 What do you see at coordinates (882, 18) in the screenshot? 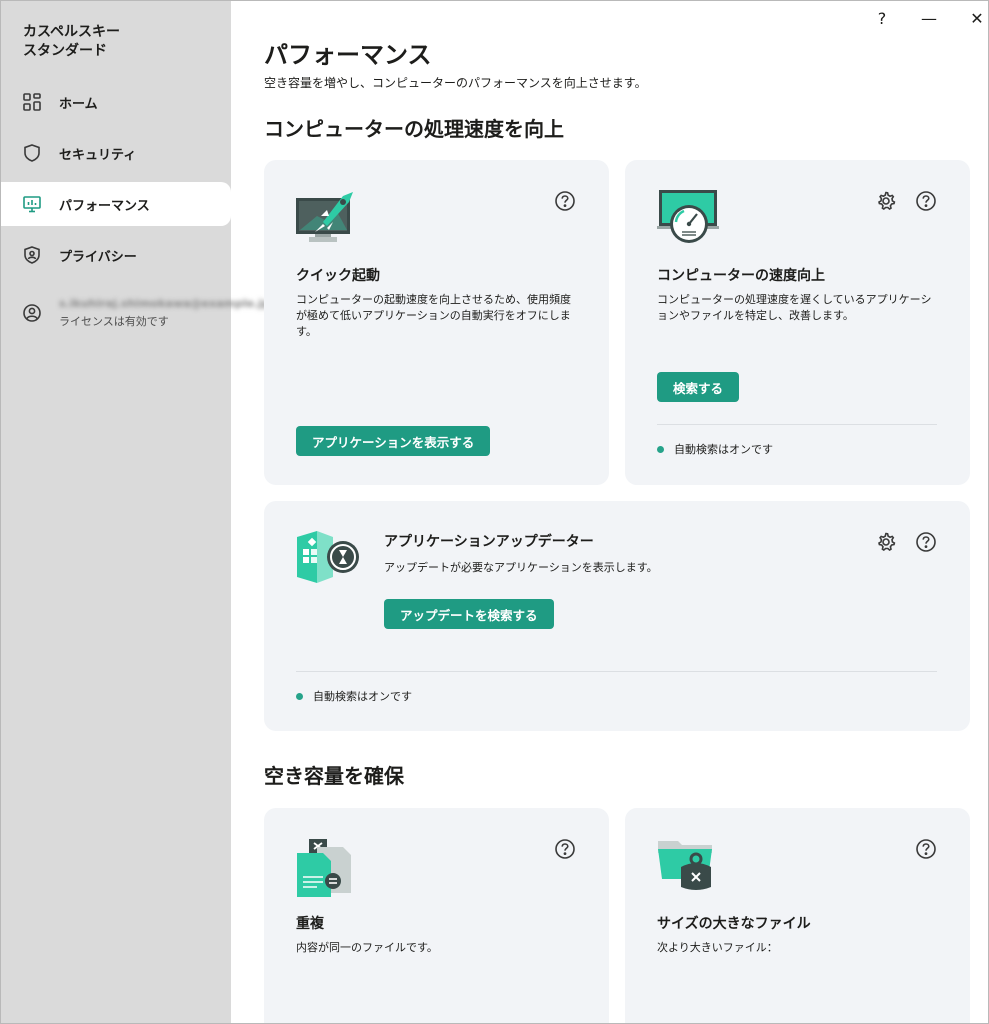
I see `help-button: ?` at bounding box center [882, 18].